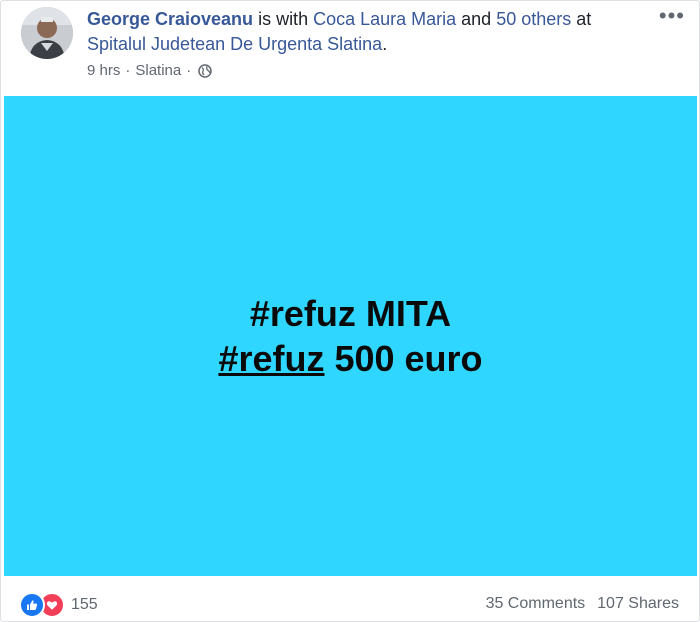 The width and height of the screenshot is (700, 622). What do you see at coordinates (58, 605) in the screenshot?
I see `reactions-summary: 155` at bounding box center [58, 605].